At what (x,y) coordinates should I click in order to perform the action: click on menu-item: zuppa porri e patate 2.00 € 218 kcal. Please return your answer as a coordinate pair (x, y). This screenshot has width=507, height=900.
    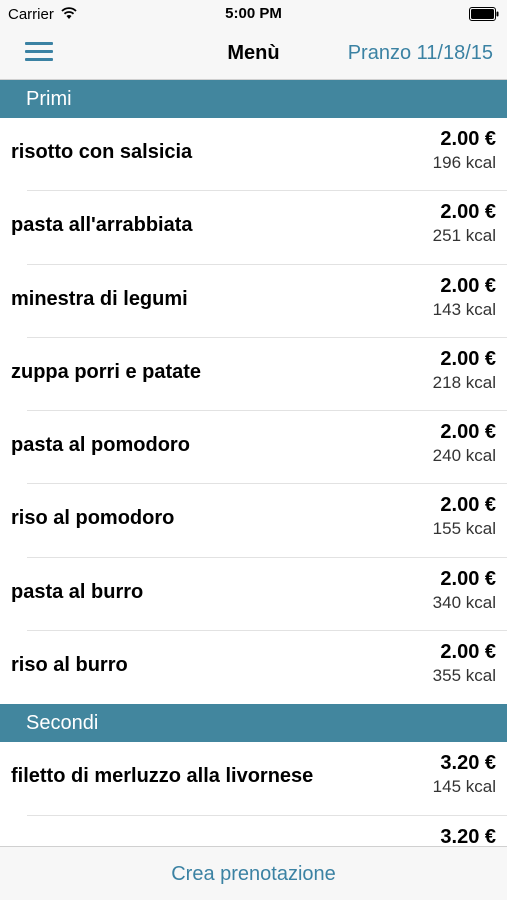
    Looking at the image, I should click on (253, 375).